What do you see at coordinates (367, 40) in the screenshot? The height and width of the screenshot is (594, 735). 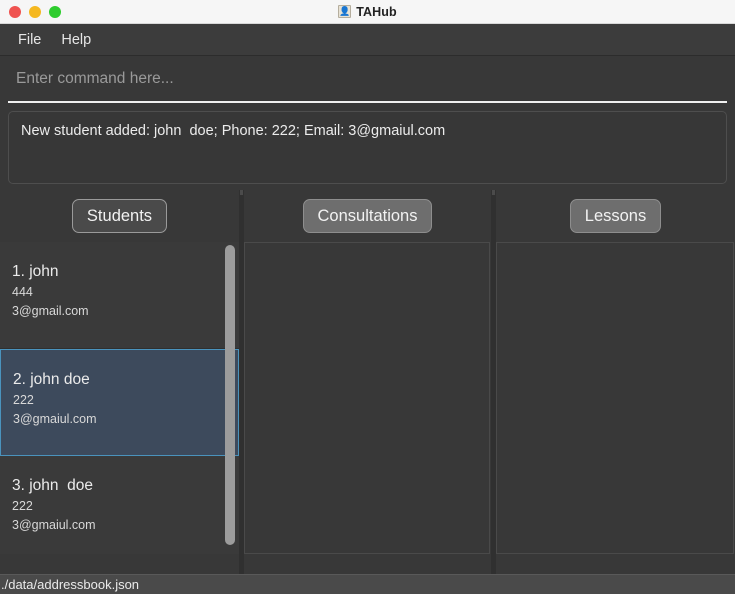 I see `menubar: File Help` at bounding box center [367, 40].